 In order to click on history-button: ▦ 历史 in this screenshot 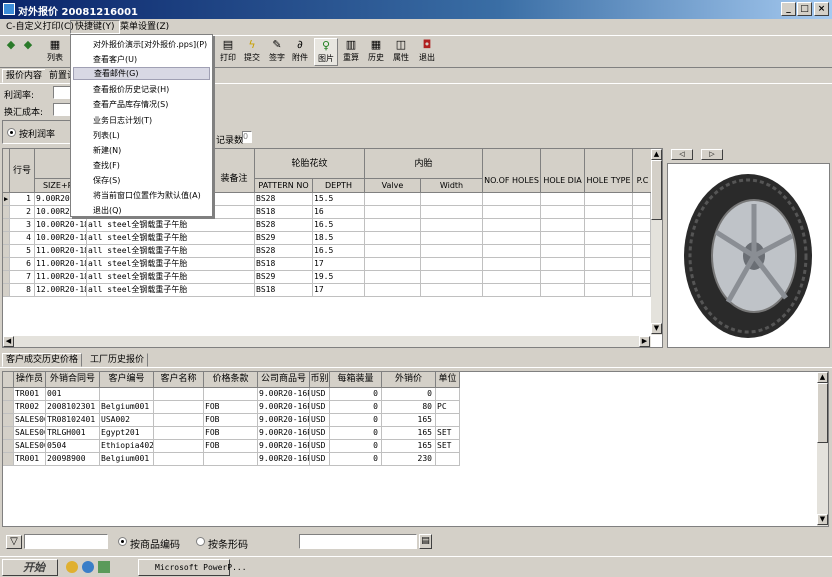, I will do `click(376, 52)`.